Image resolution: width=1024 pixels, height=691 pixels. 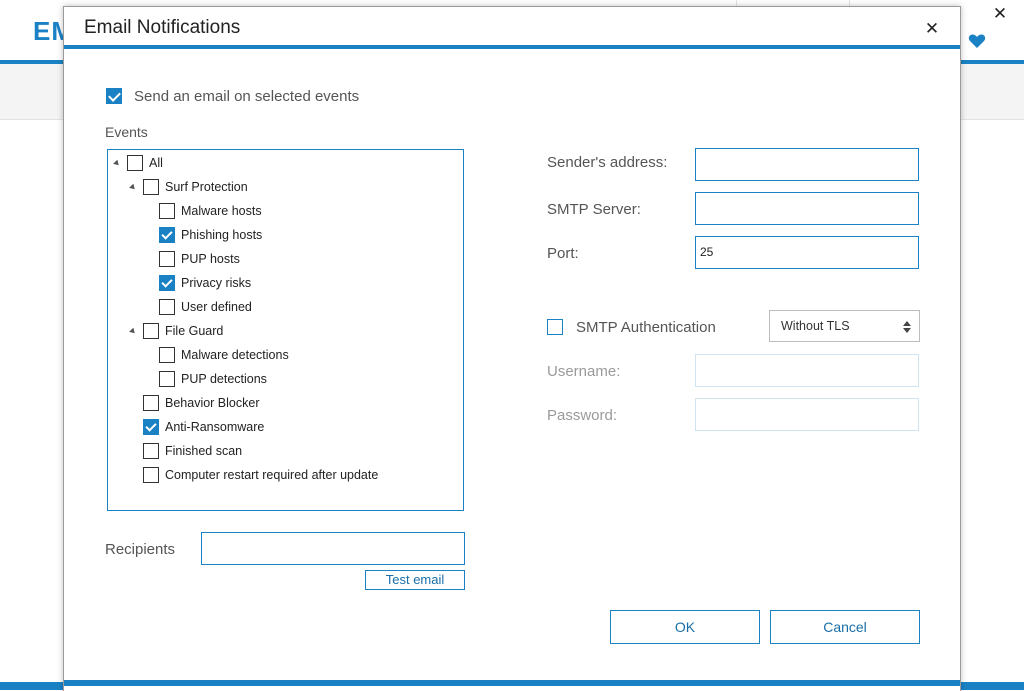 What do you see at coordinates (194, 331) in the screenshot?
I see `tree-item-label: File Guard` at bounding box center [194, 331].